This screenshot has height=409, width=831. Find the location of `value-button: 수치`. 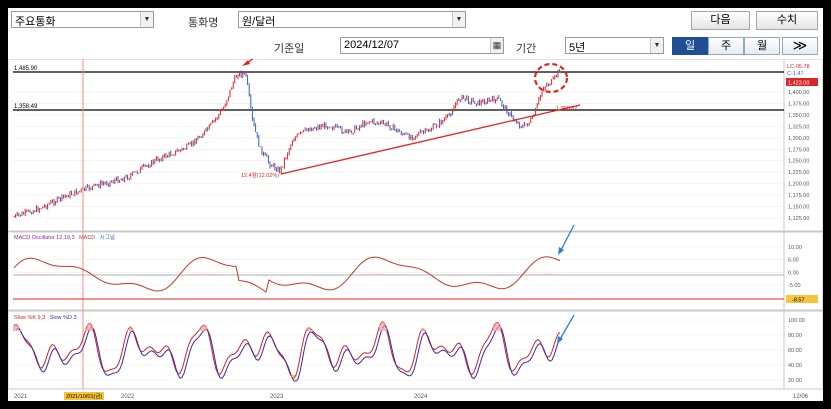

value-button: 수치 is located at coordinates (787, 20).